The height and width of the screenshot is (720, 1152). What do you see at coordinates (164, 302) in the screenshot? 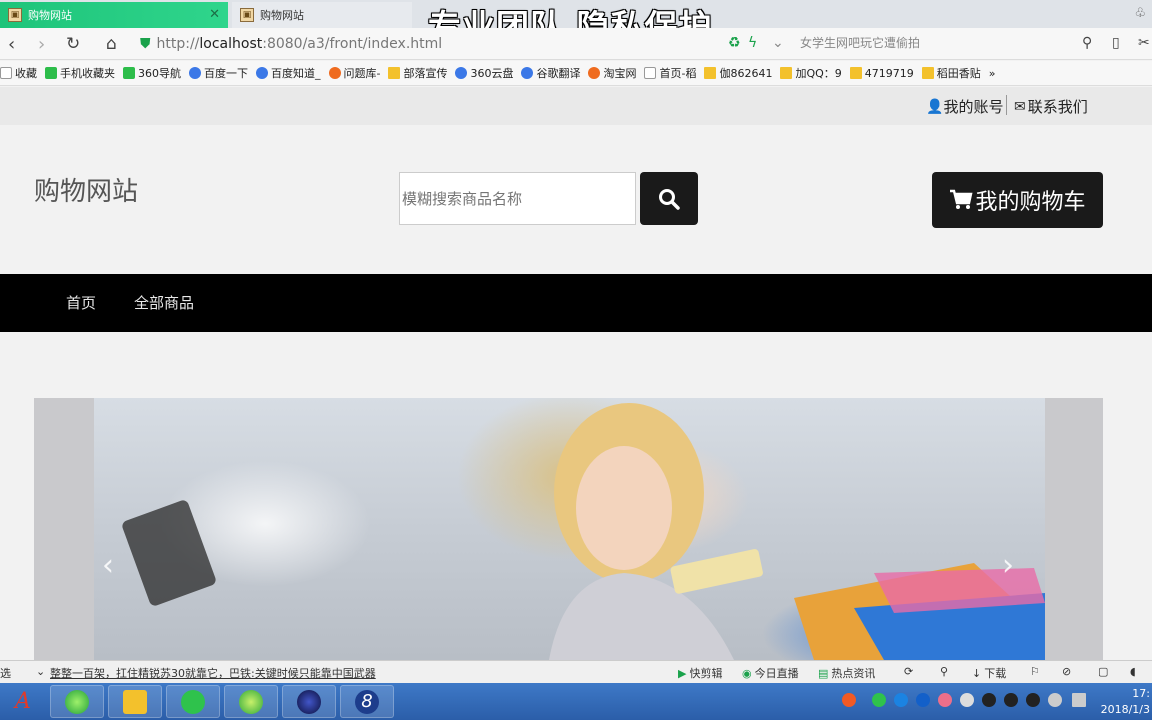
I see `nav-item-all-products: 全部商品` at bounding box center [164, 302].